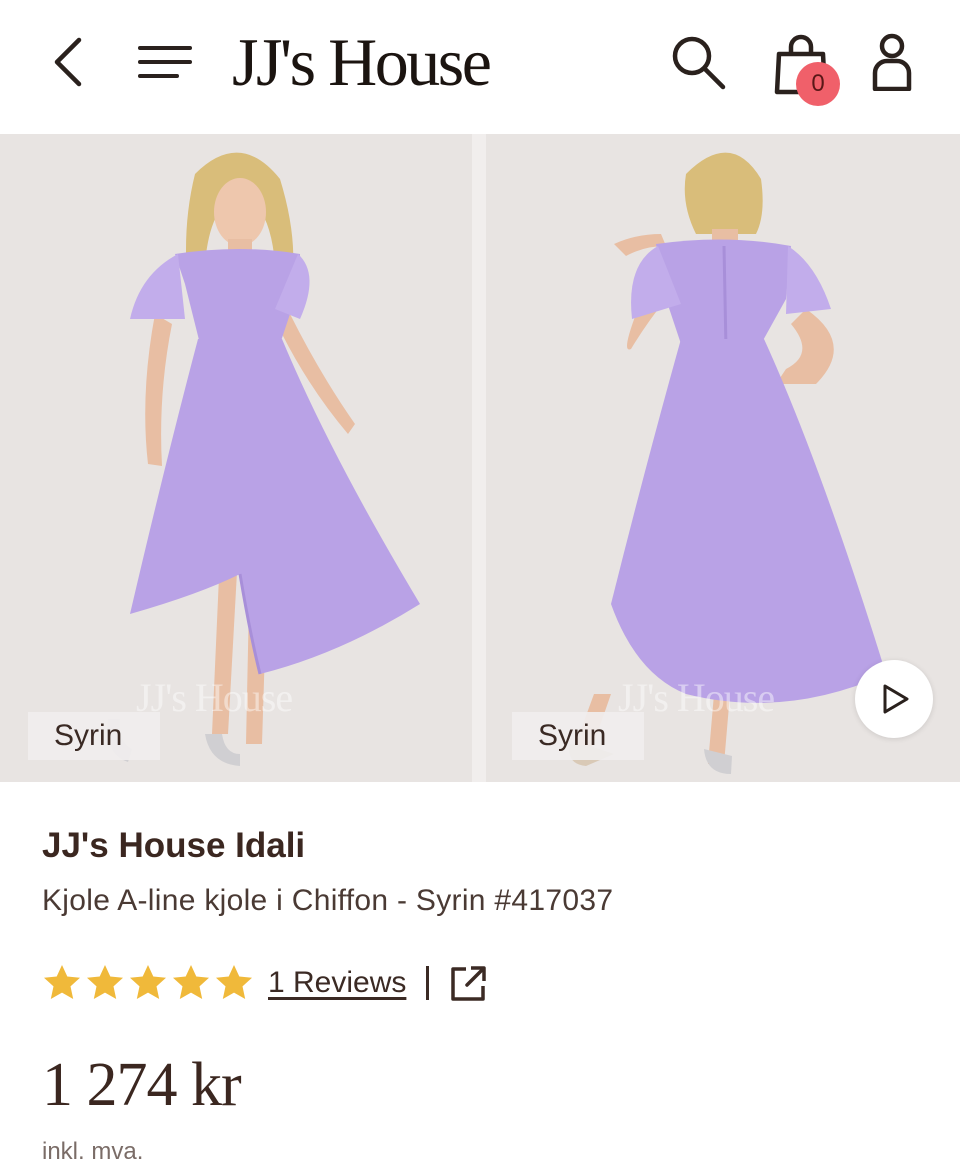 This screenshot has width=960, height=1168. I want to click on chevron-left-icon, so click(68, 62).